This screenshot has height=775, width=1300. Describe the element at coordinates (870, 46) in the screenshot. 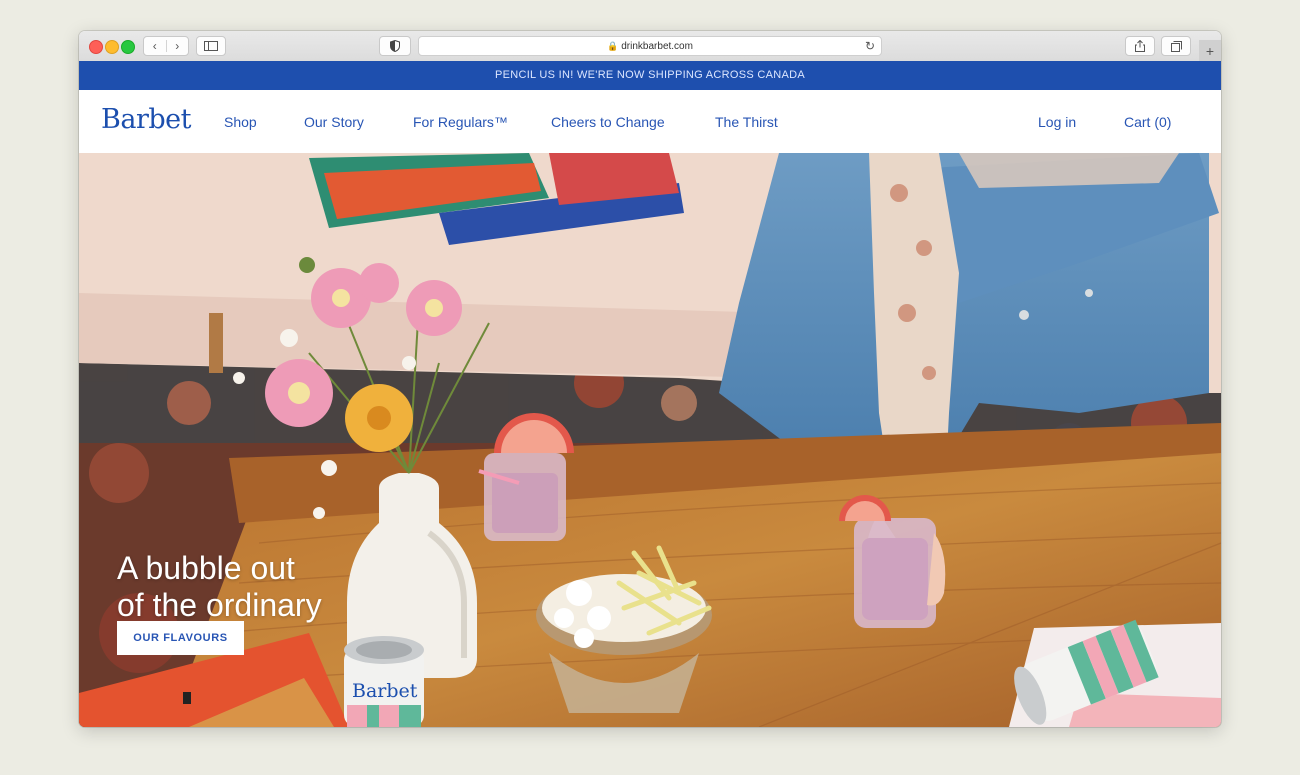

I see `reload-icon: ↻` at that location.